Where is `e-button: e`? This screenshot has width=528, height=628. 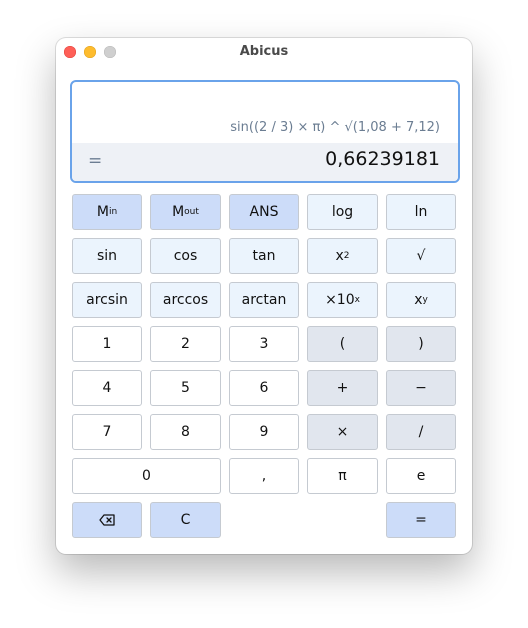 e-button: e is located at coordinates (421, 476).